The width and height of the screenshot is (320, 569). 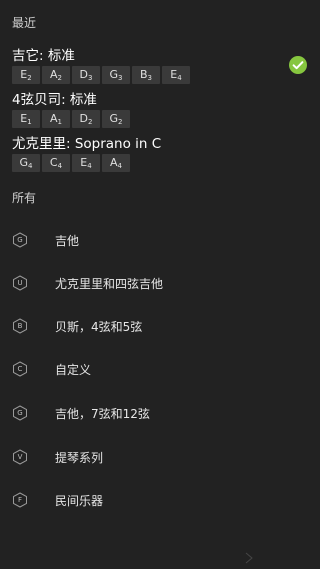 I want to click on note-chip: D3, so click(x=86, y=75).